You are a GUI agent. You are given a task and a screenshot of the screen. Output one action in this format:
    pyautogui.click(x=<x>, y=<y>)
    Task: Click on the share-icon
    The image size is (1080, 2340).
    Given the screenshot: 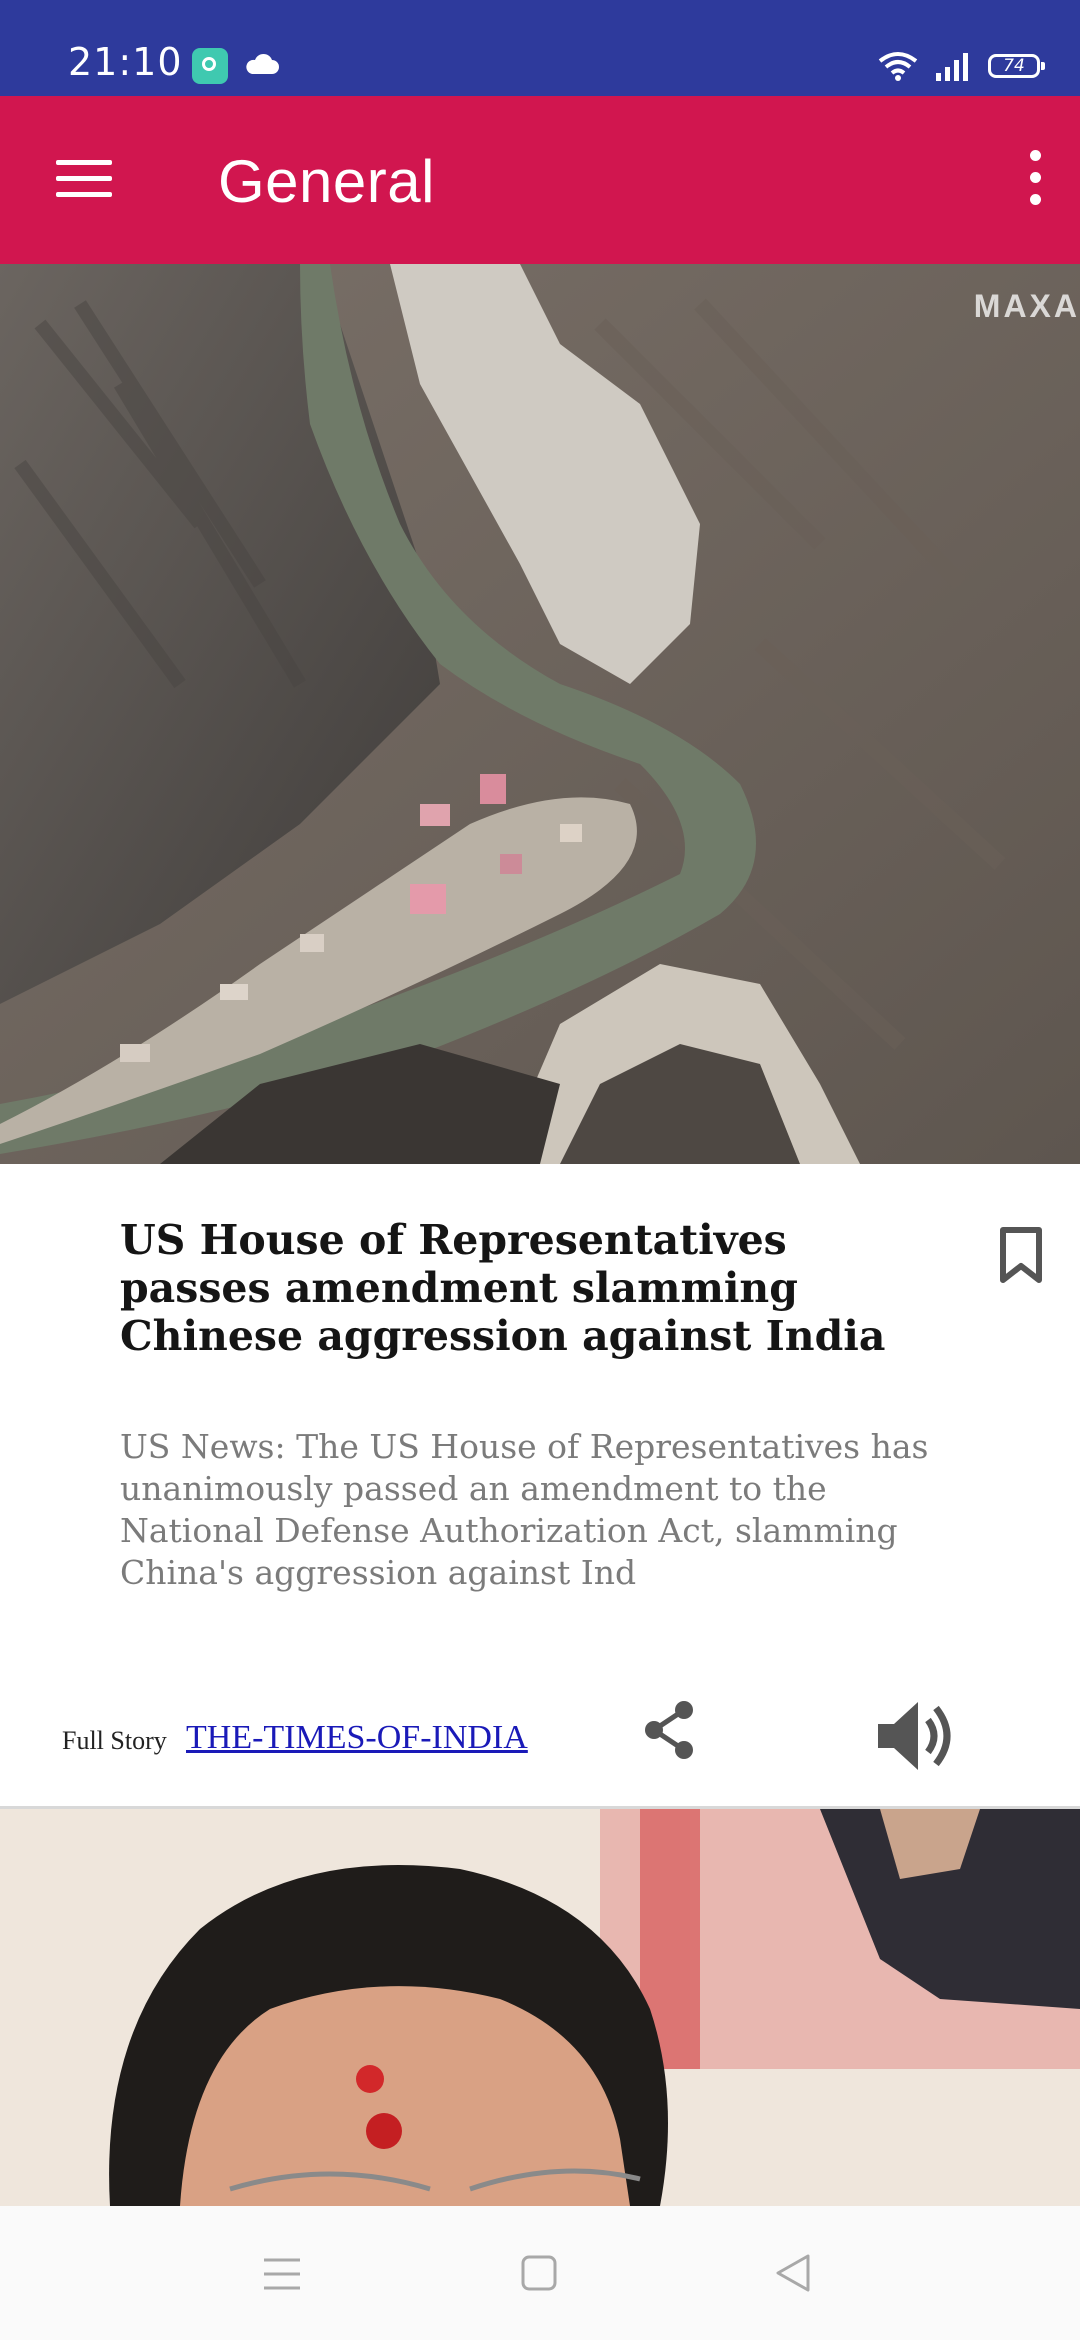 What is the action you would take?
    pyautogui.click(x=670, y=1730)
    